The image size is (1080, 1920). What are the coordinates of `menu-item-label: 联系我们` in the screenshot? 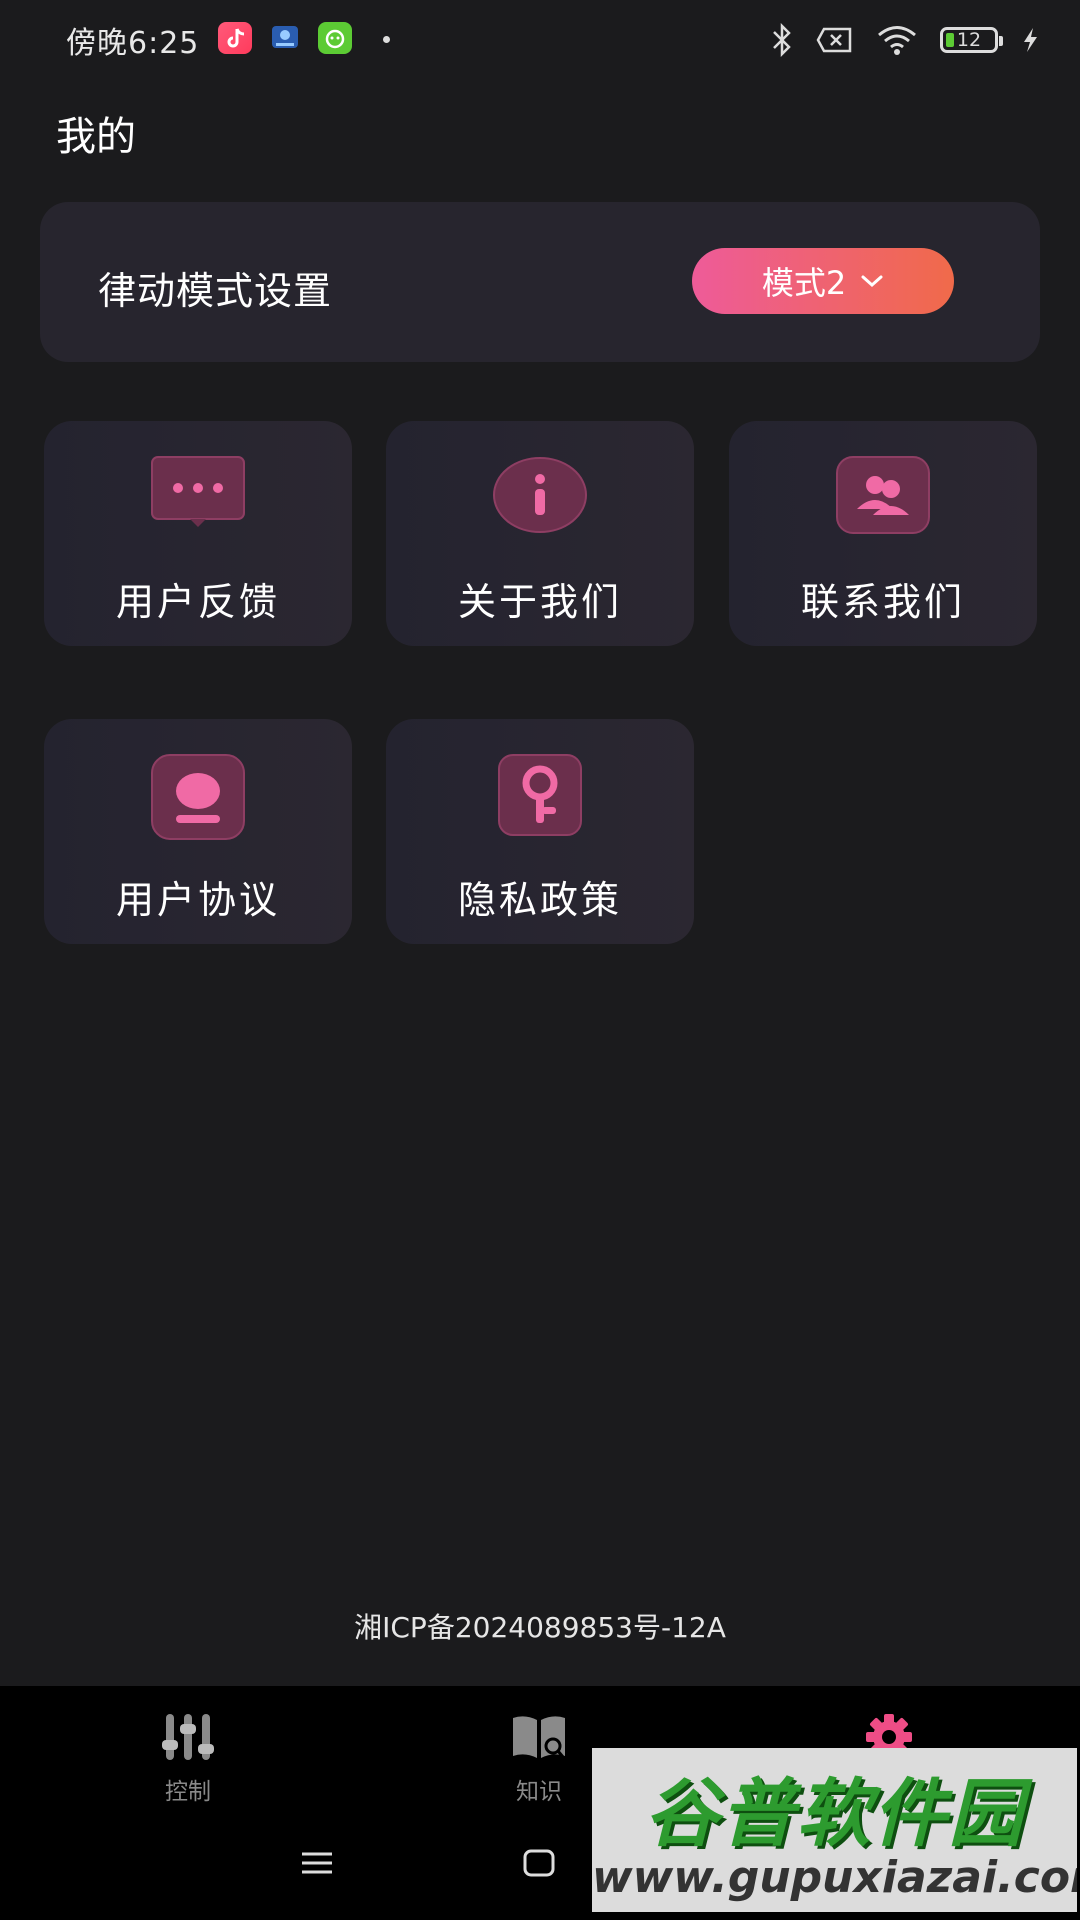 It's located at (882, 602).